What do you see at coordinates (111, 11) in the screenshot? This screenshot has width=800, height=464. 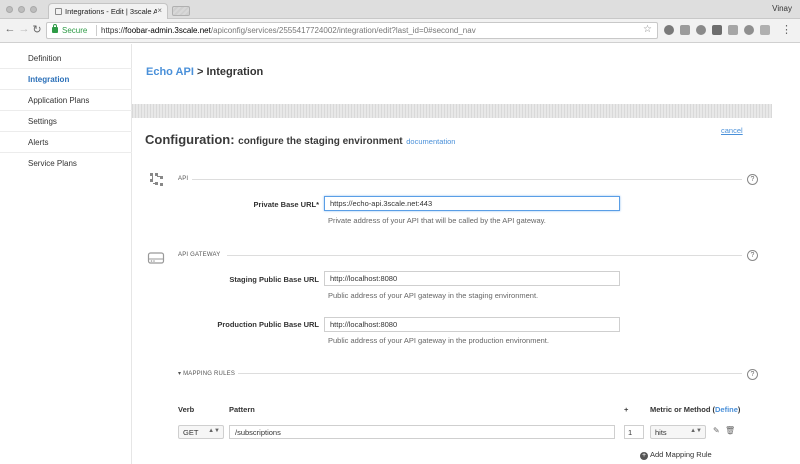 I see `tab-title: Integrations - Edit | 3scale API` at bounding box center [111, 11].